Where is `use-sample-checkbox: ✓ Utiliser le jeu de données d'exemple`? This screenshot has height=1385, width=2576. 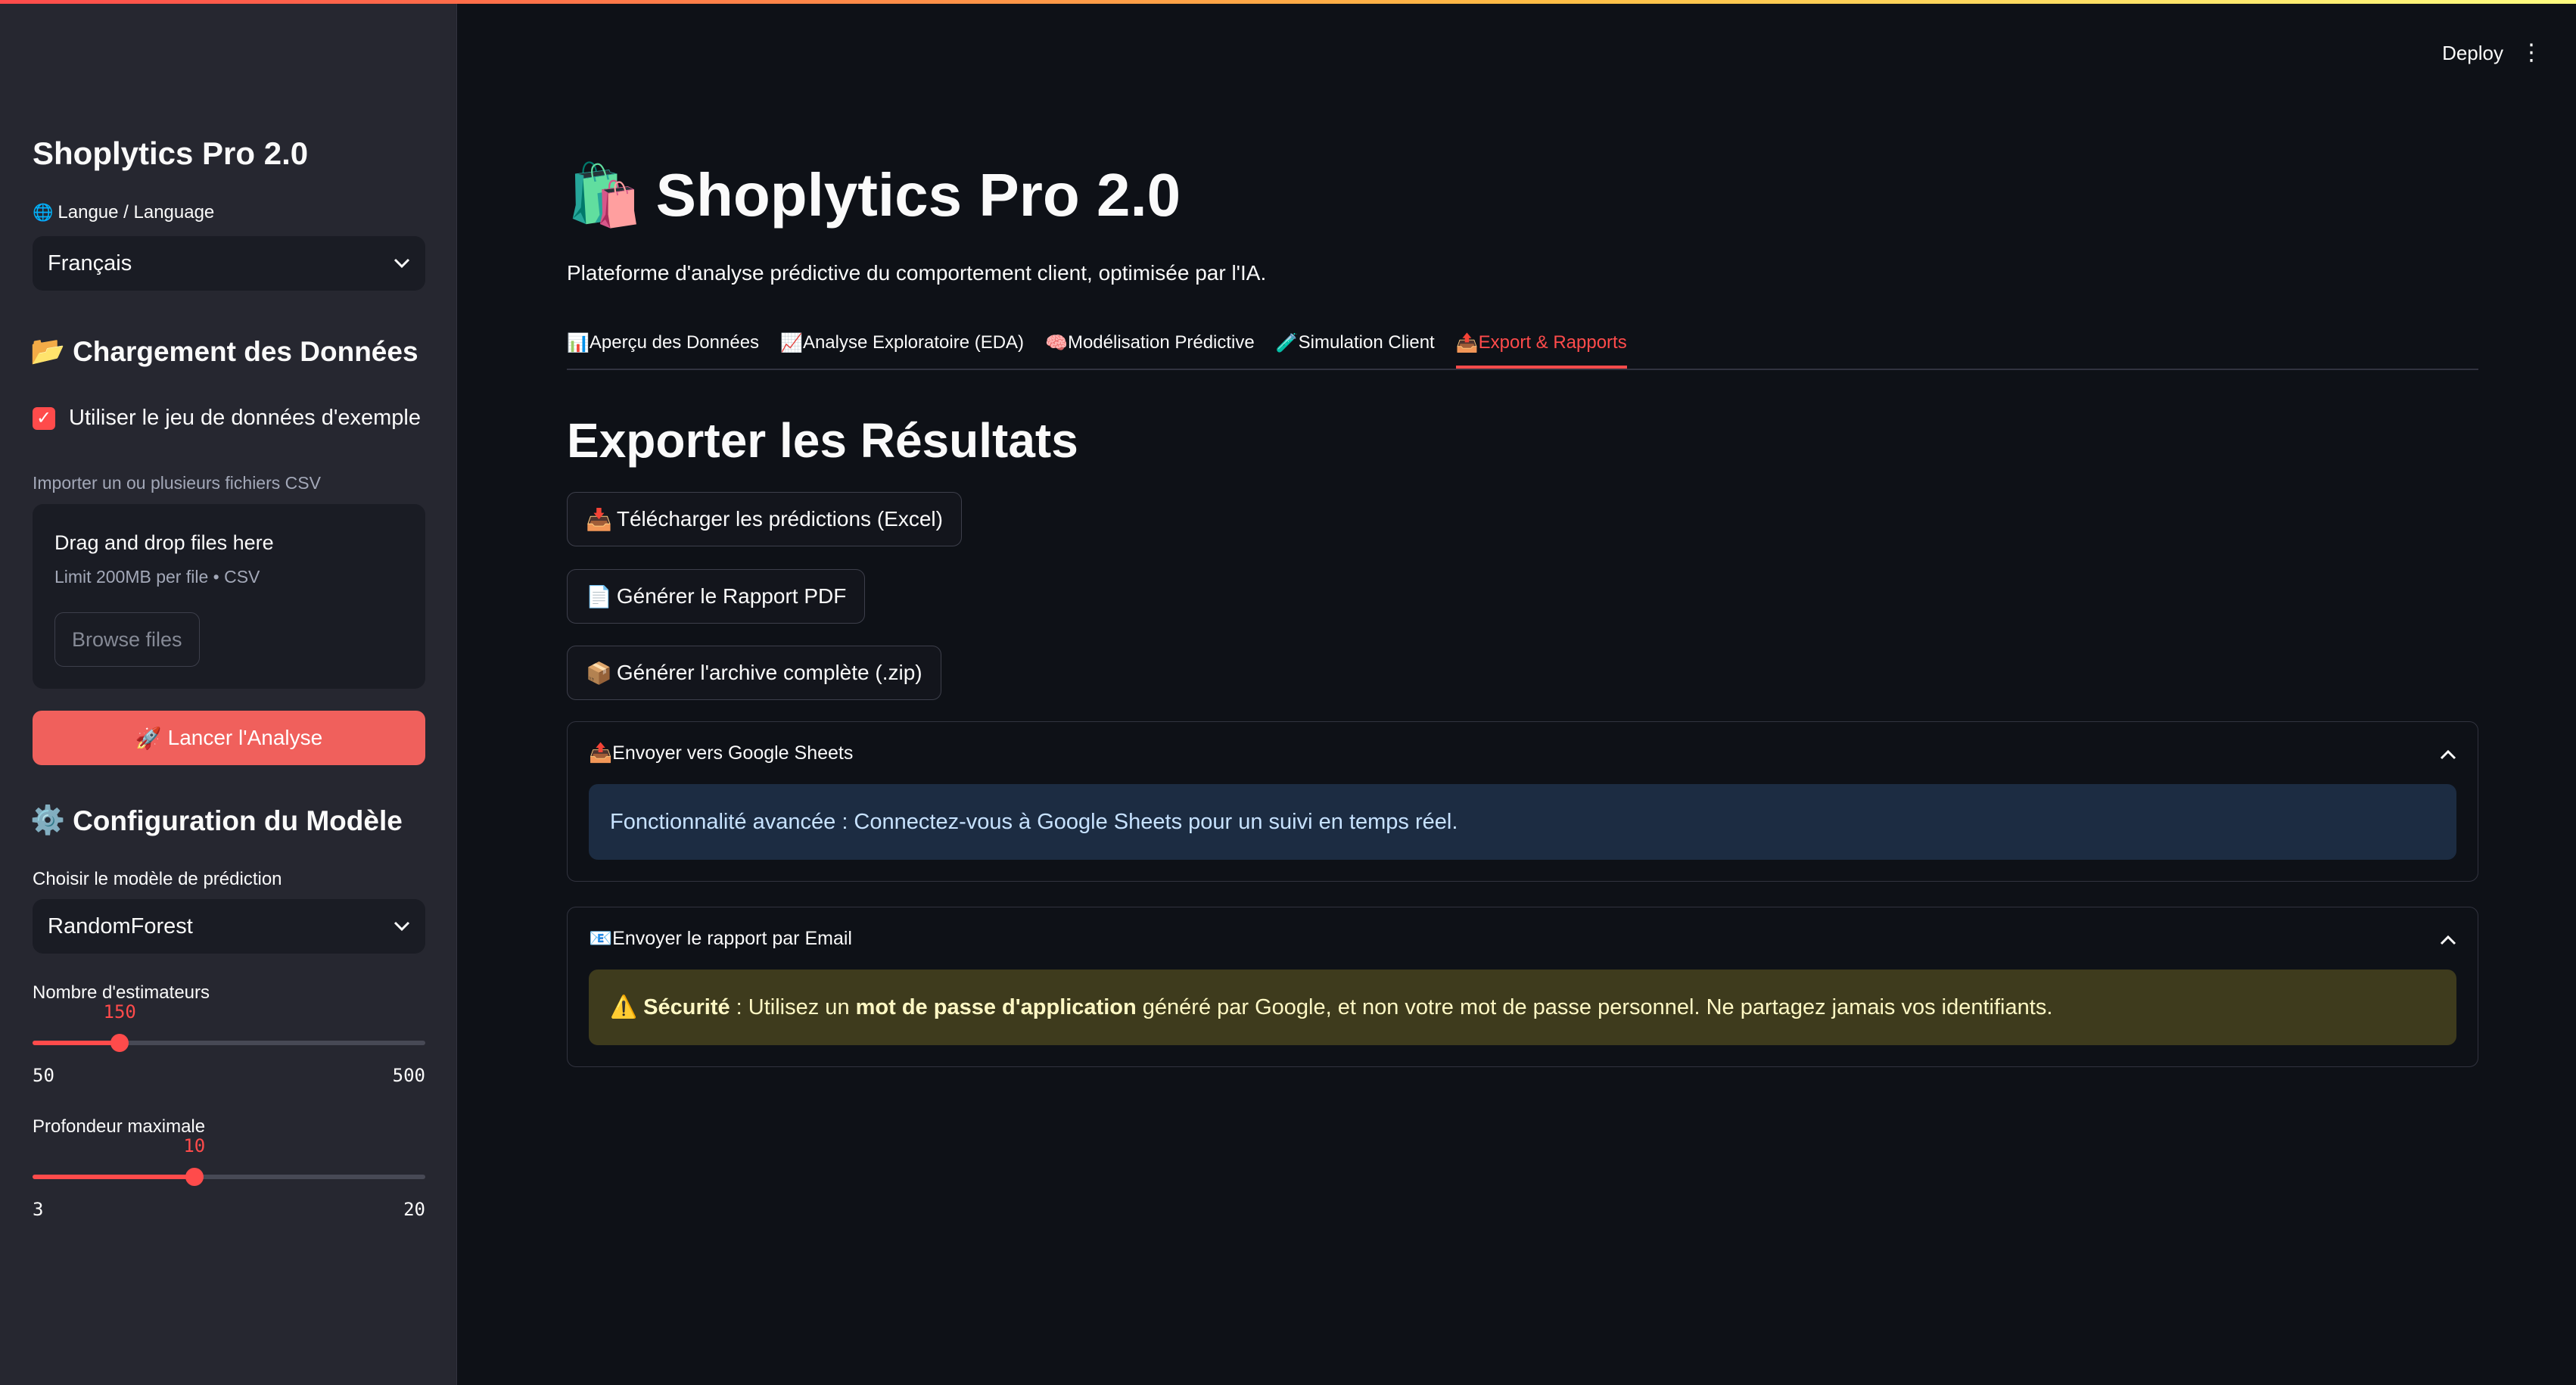 use-sample-checkbox: ✓ Utiliser le jeu de données d'exemple is located at coordinates (227, 418).